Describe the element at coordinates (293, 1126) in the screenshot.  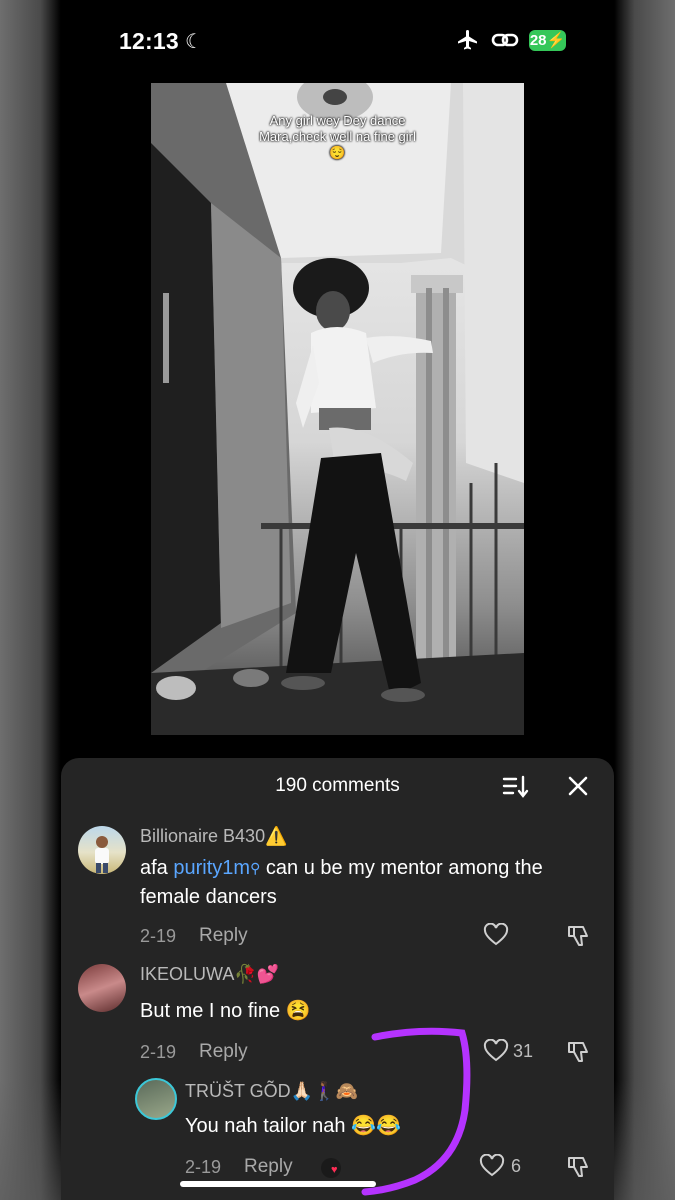
I see `comment-text: You nah tailor nah 😂😂` at that location.